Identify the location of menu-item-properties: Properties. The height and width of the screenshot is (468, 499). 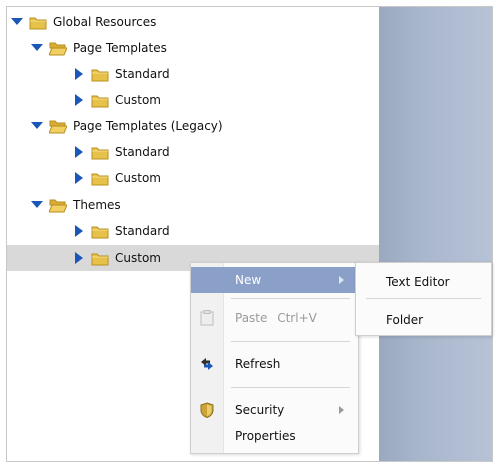
(274, 436).